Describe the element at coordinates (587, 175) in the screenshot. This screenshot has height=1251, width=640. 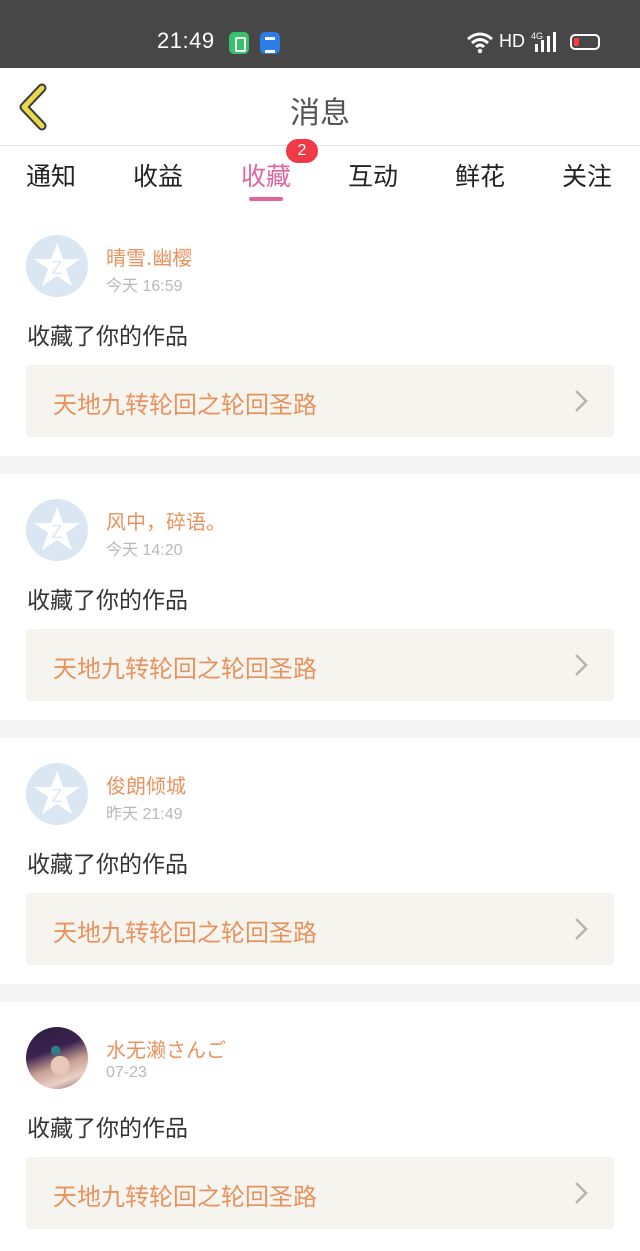
I see `tab-following: 关注` at that location.